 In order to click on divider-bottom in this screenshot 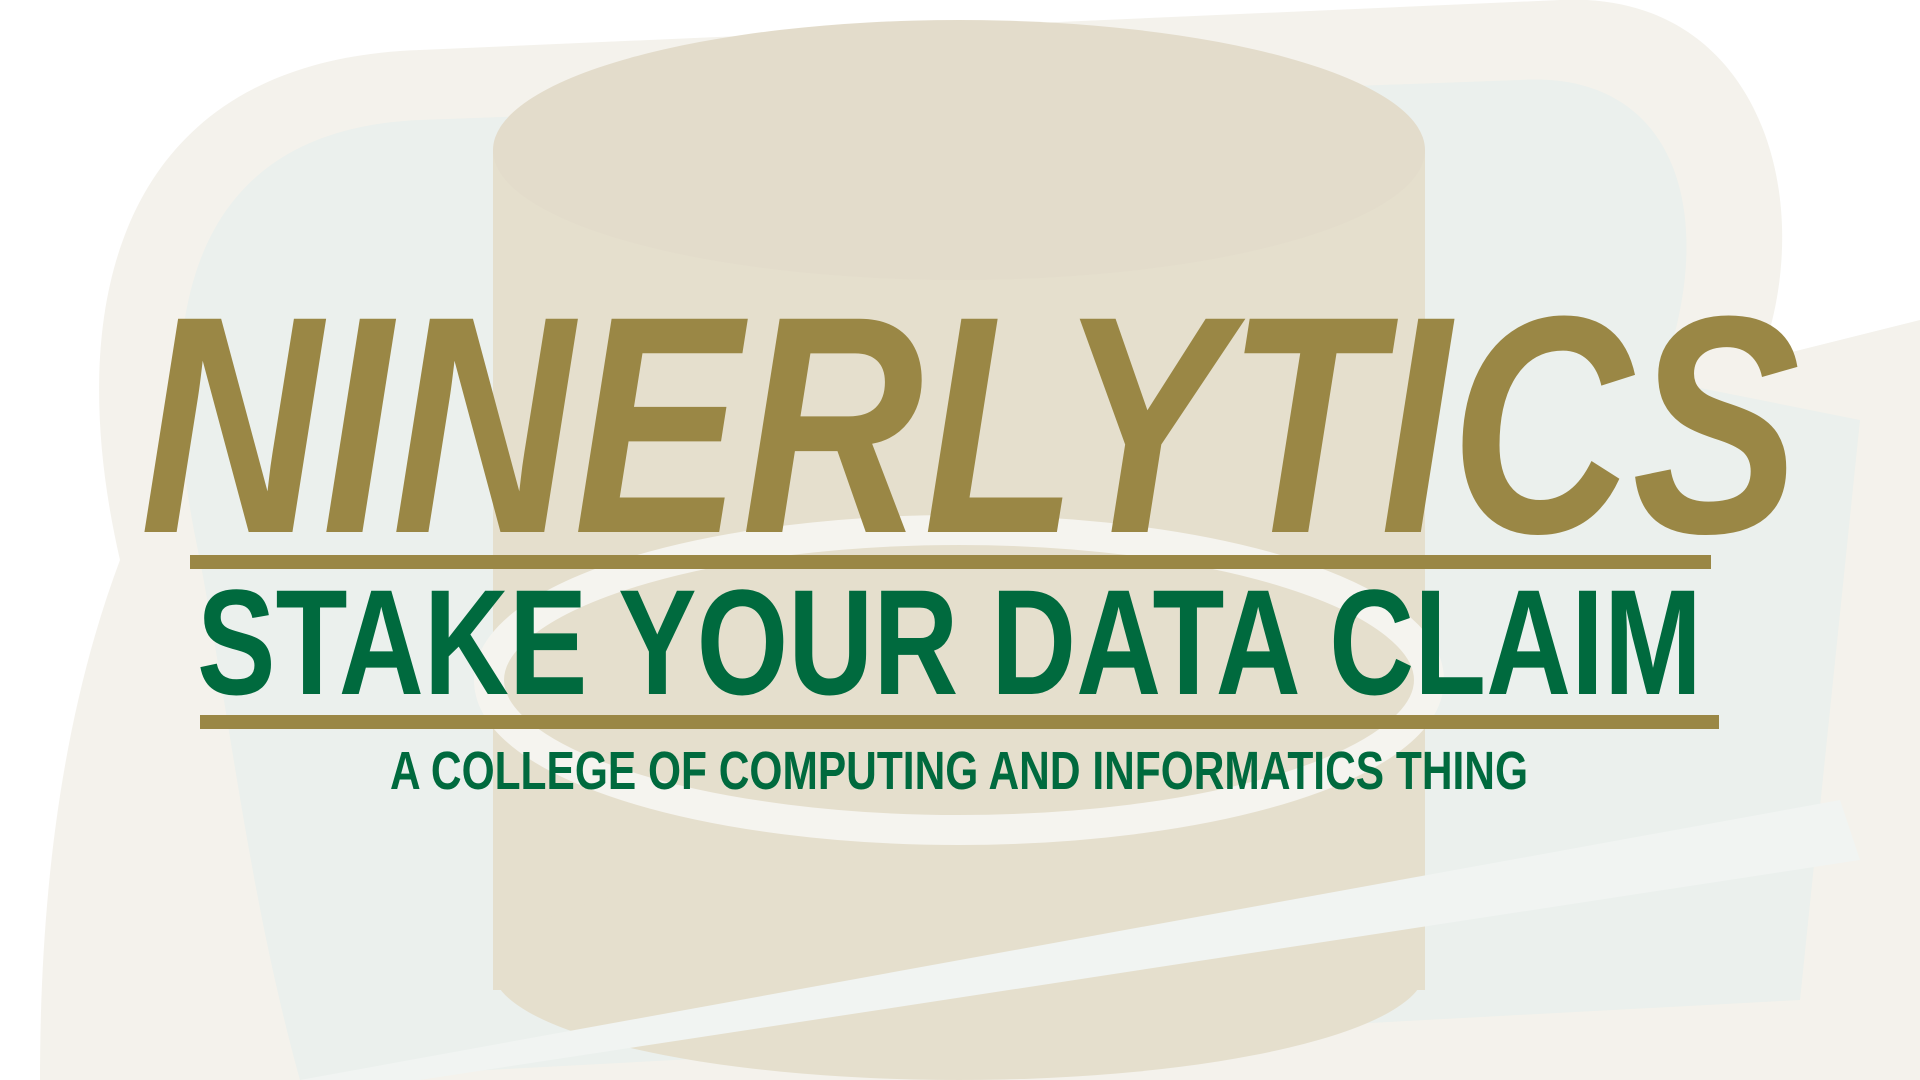, I will do `click(959, 722)`.